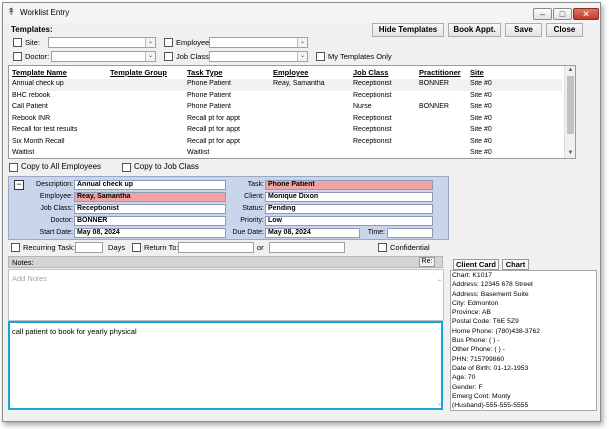  What do you see at coordinates (474, 30) in the screenshot?
I see `book-appt-button: Book Appt.` at bounding box center [474, 30].